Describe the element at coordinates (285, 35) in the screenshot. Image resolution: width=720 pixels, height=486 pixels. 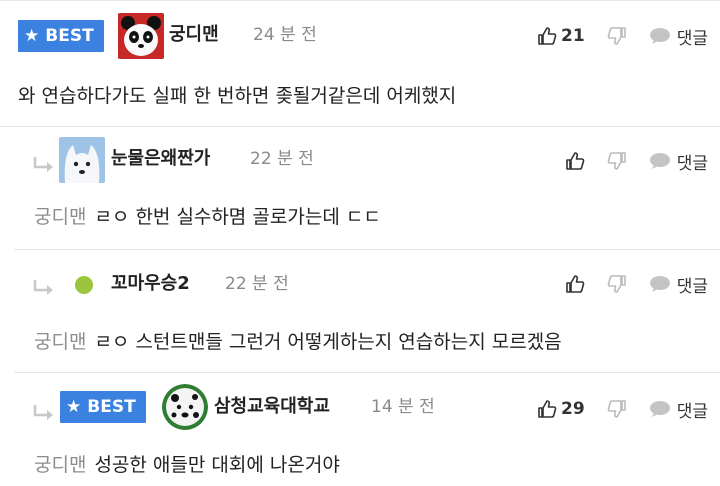
I see `comment-time: 24 분 전` at that location.